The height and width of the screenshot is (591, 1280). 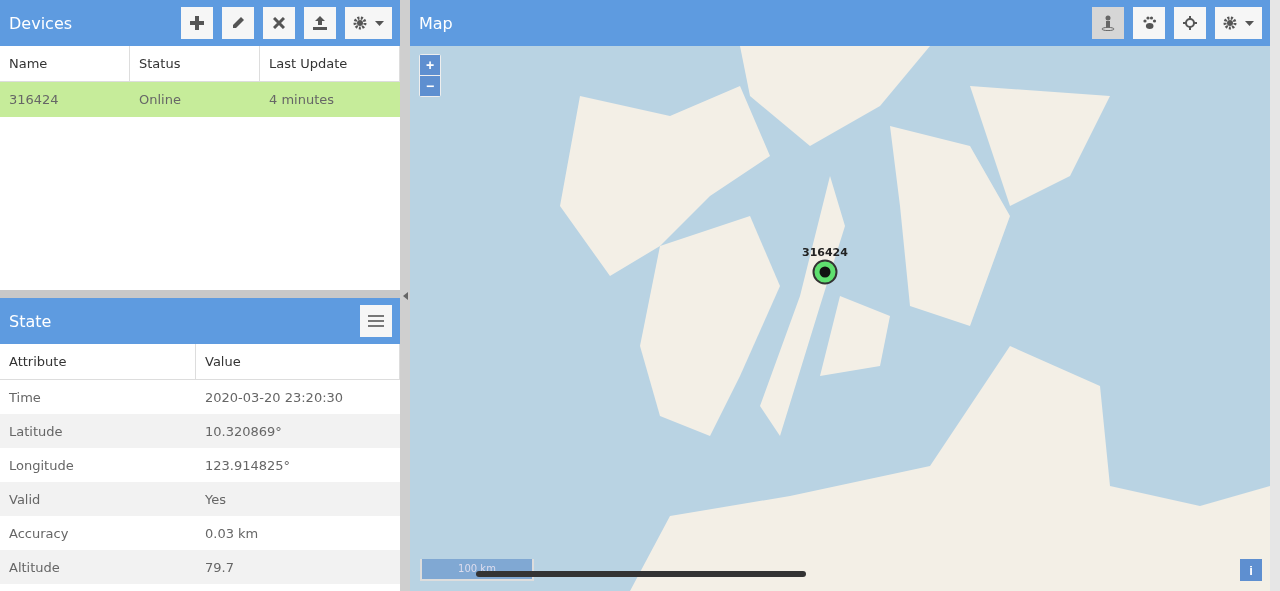 I want to click on attribute-value: 10.320869°, so click(x=243, y=431).